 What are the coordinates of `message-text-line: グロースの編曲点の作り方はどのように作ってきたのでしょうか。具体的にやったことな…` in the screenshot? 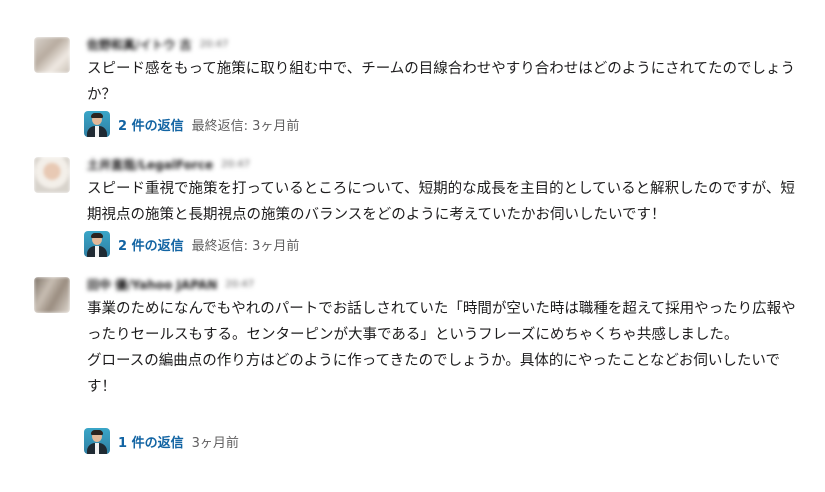 It's located at (433, 374).